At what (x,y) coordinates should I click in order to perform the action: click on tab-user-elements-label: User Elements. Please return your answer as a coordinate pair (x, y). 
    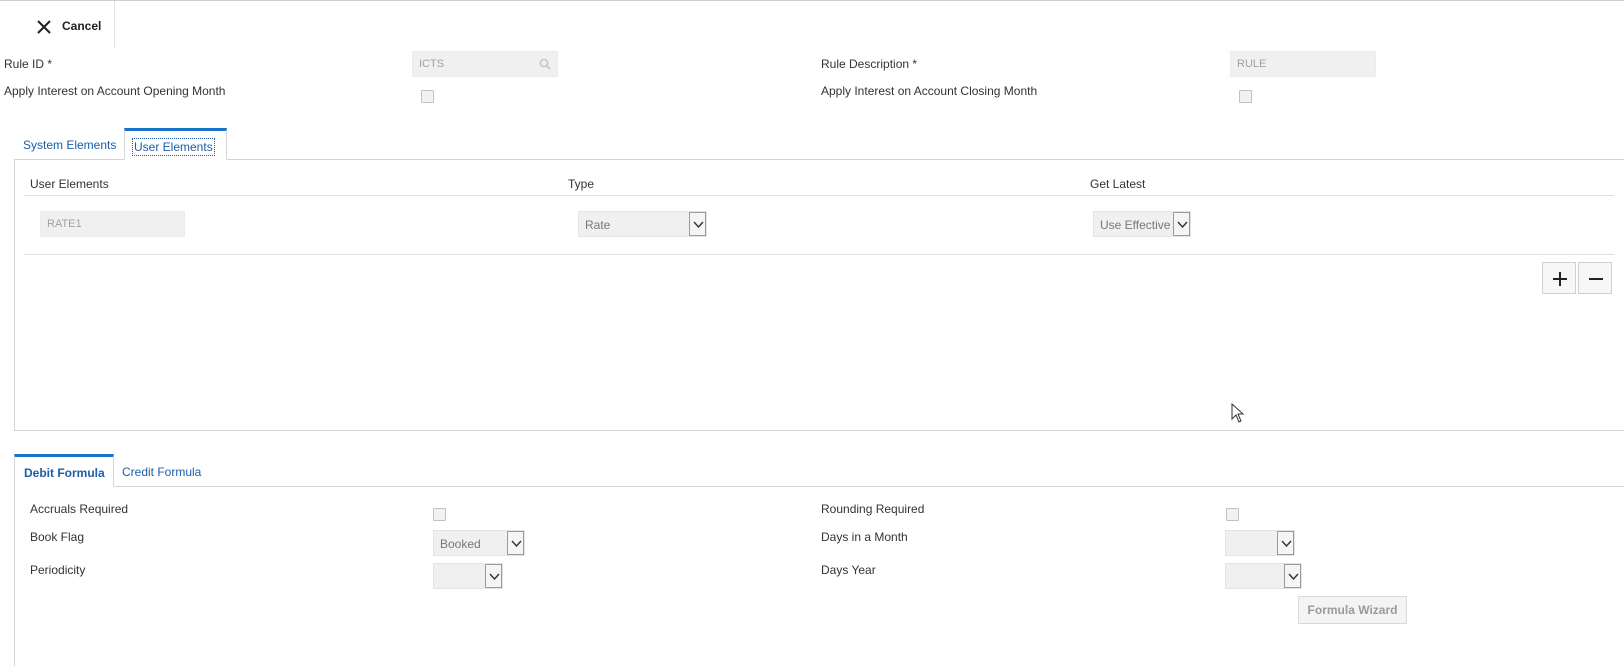
    Looking at the image, I should click on (173, 147).